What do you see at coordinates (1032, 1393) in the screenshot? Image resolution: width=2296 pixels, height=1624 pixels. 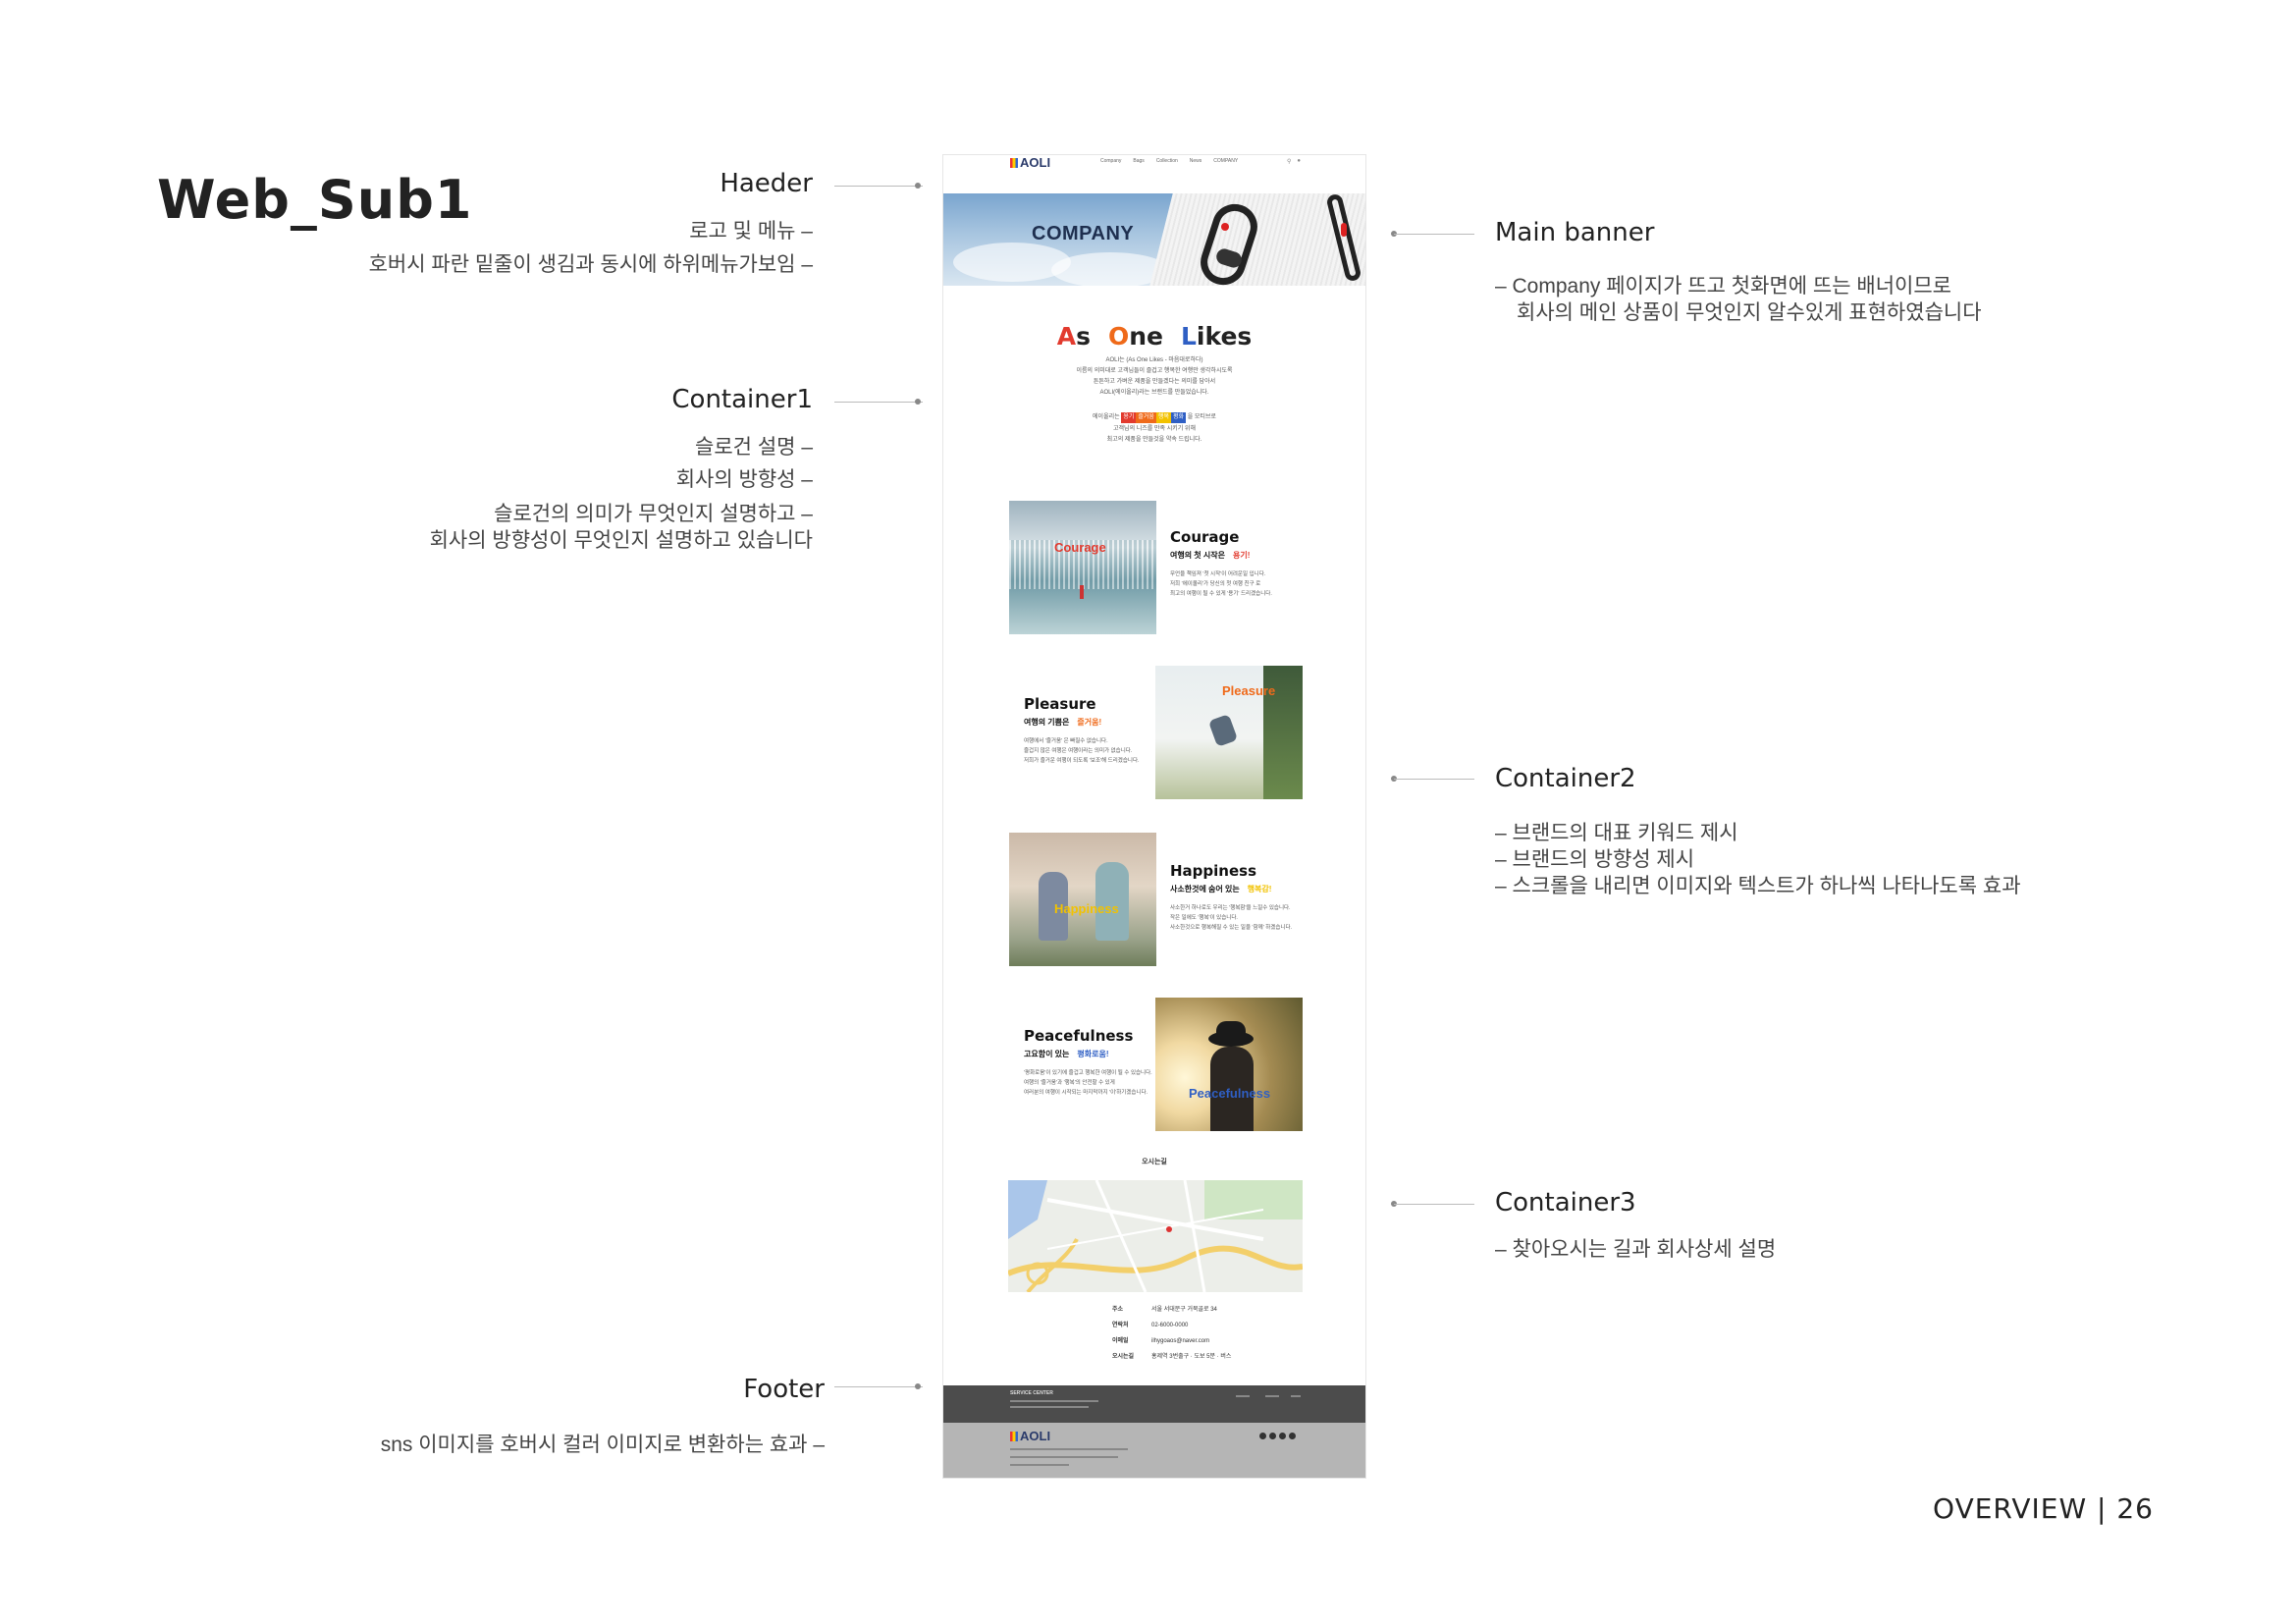 I see `footer-service-title: SERVICE CENTER` at bounding box center [1032, 1393].